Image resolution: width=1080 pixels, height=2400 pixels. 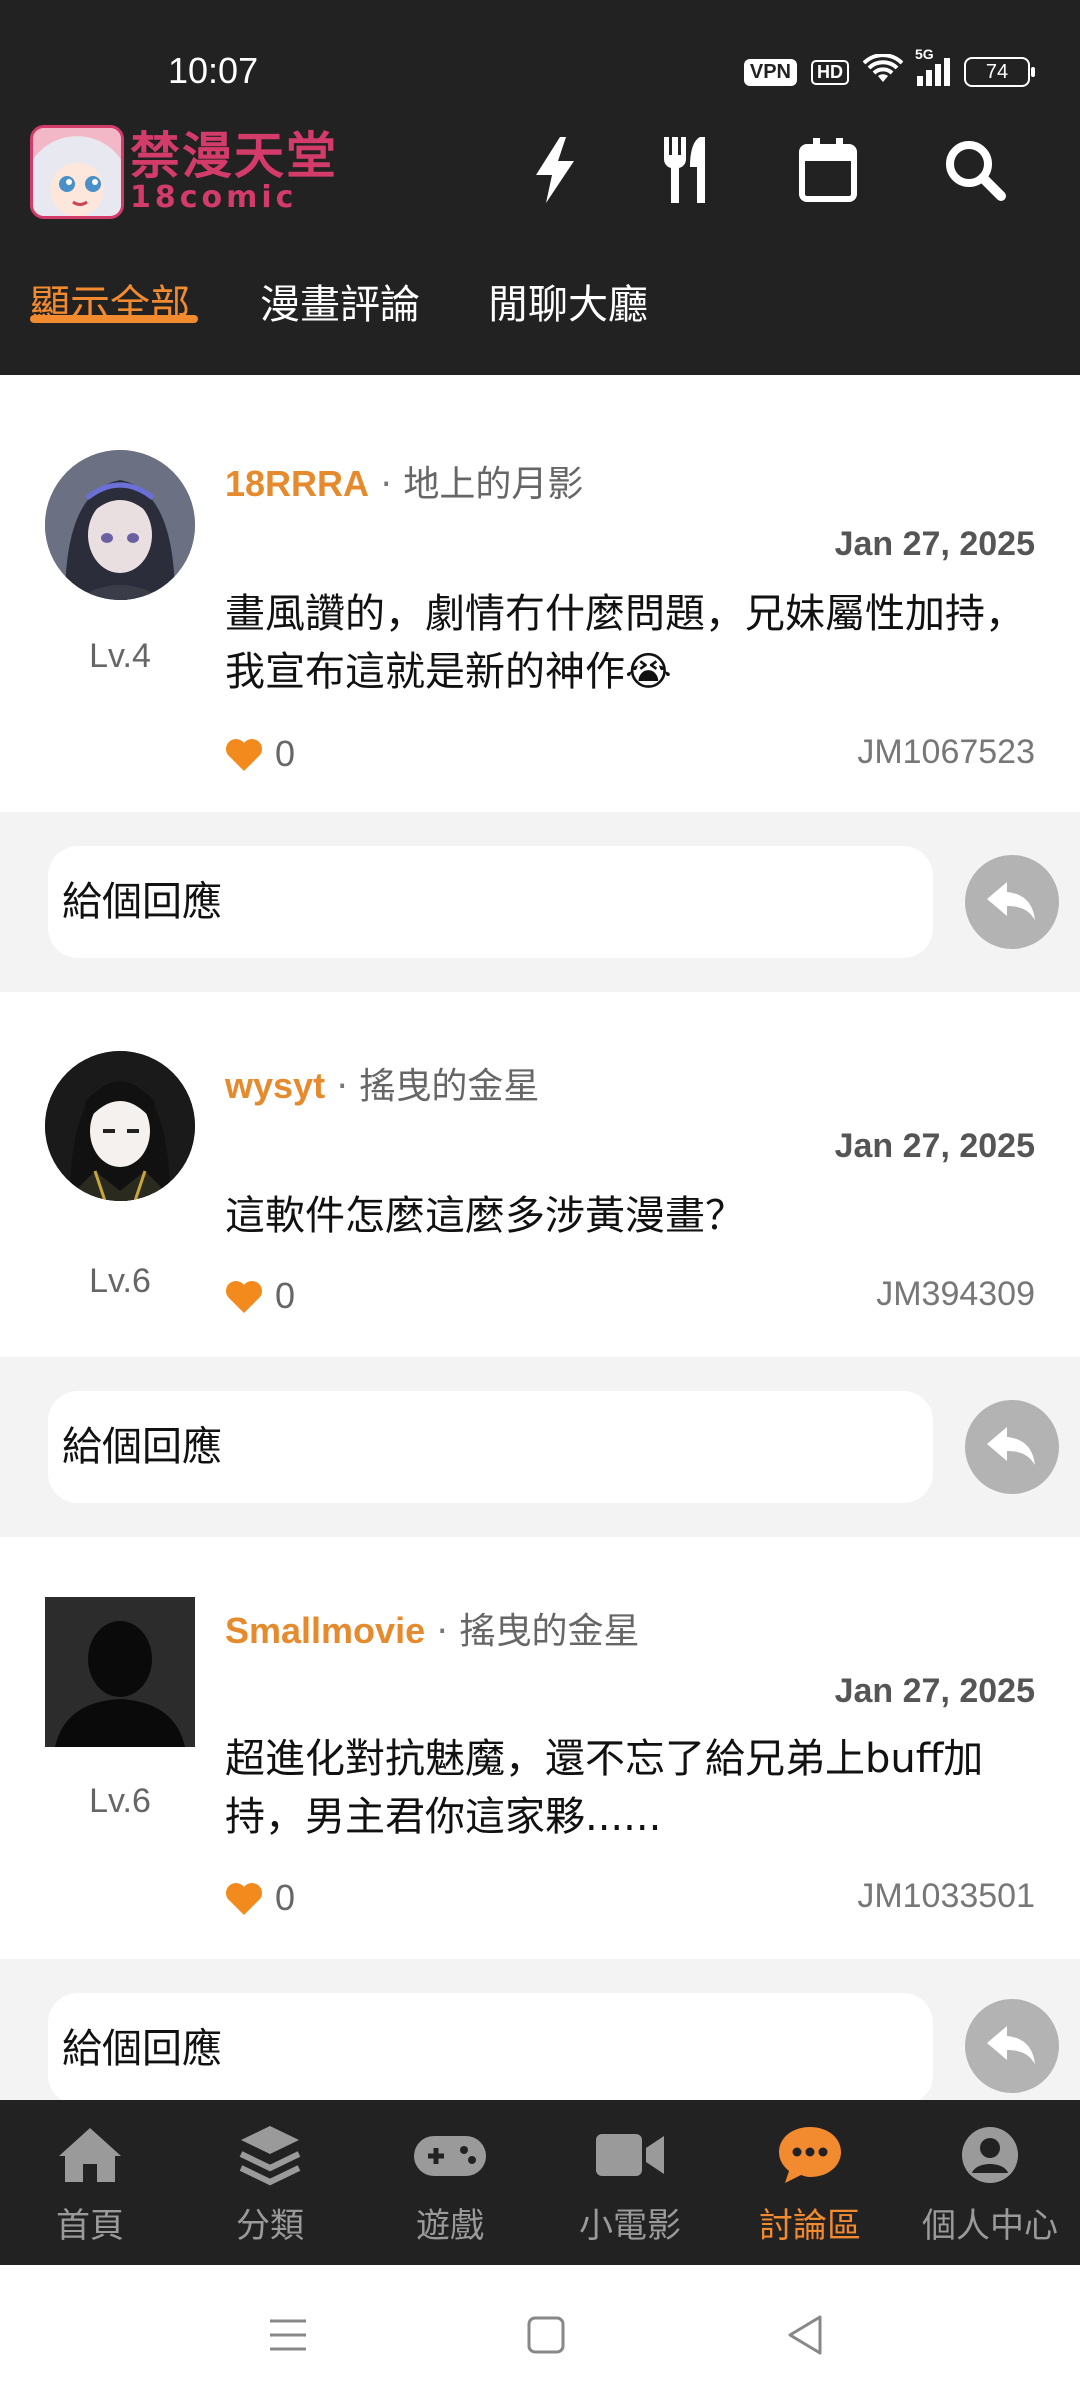 I want to click on back-triangle-icon, so click(x=805, y=2335).